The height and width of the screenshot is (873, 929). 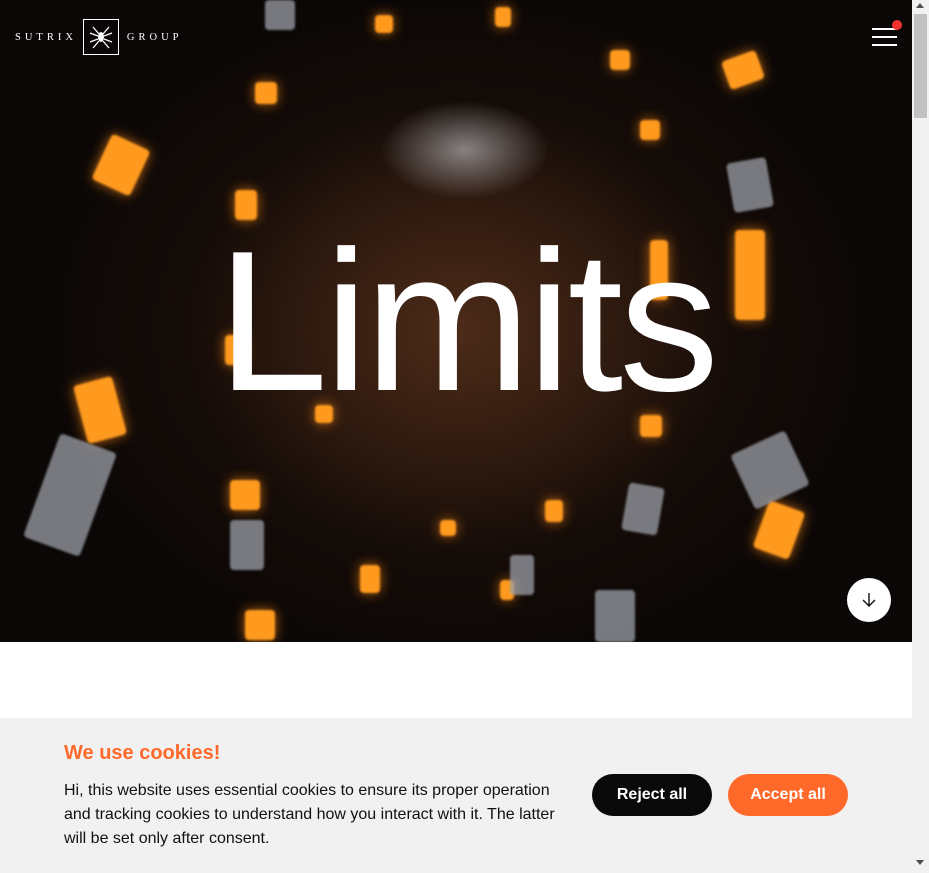 What do you see at coordinates (652, 795) in the screenshot?
I see `reject-all-button: Reject all` at bounding box center [652, 795].